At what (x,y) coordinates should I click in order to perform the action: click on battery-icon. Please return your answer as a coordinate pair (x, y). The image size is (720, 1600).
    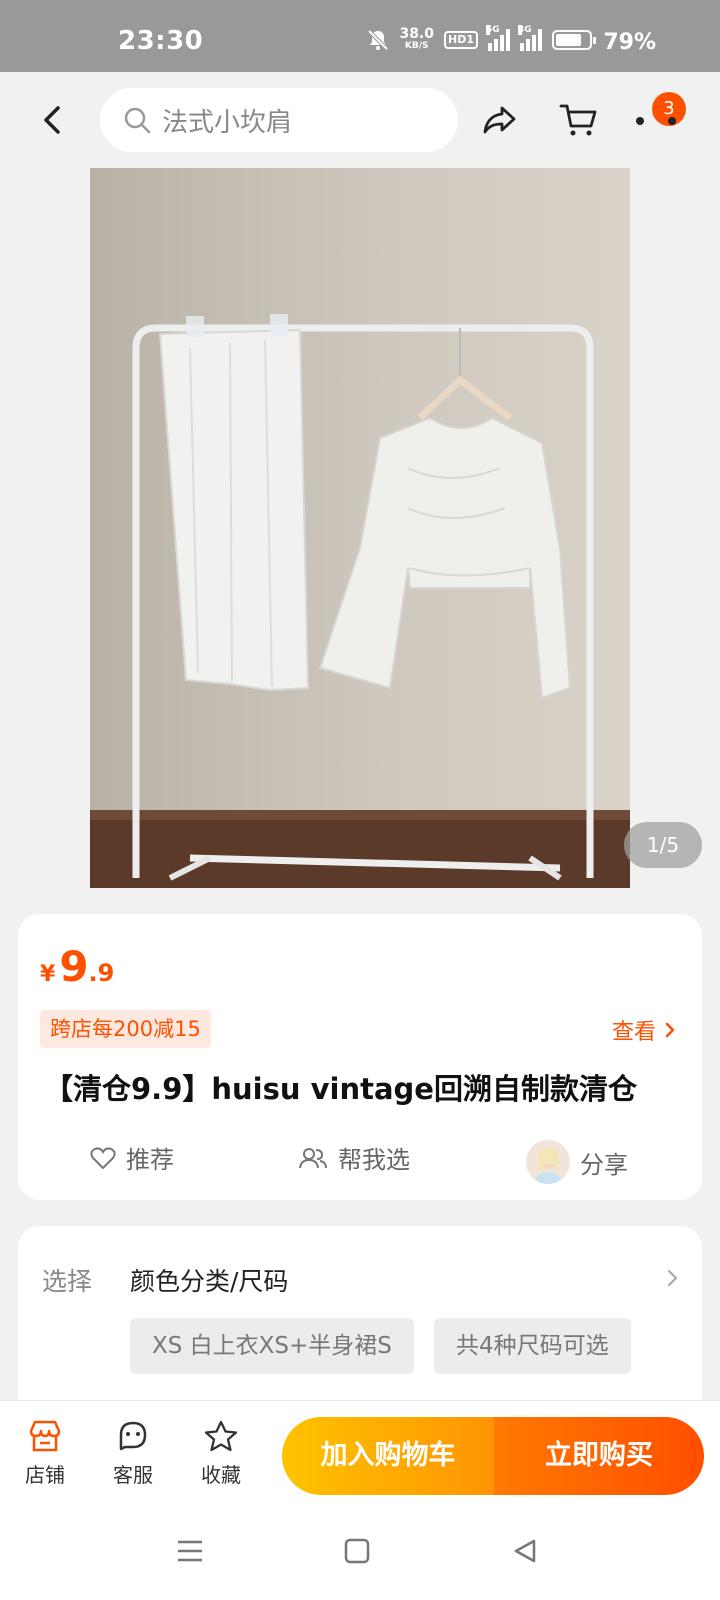
    Looking at the image, I should click on (574, 40).